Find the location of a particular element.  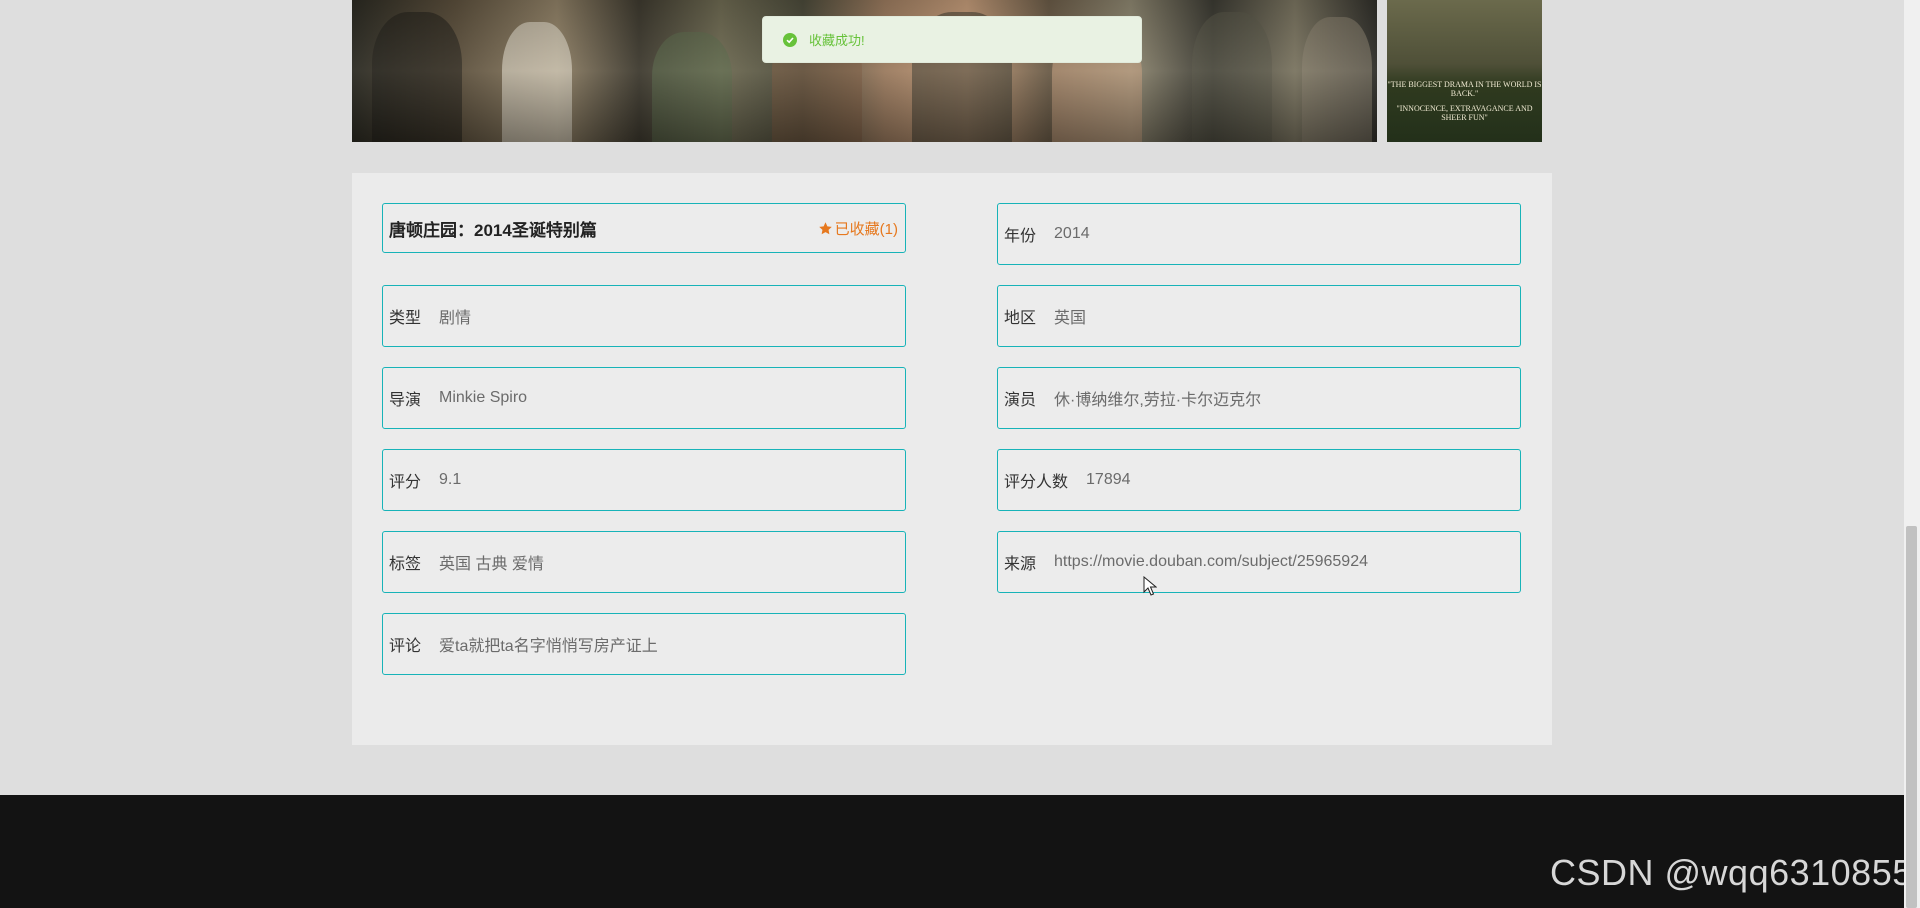

region-label: 地区 is located at coordinates (1020, 318).